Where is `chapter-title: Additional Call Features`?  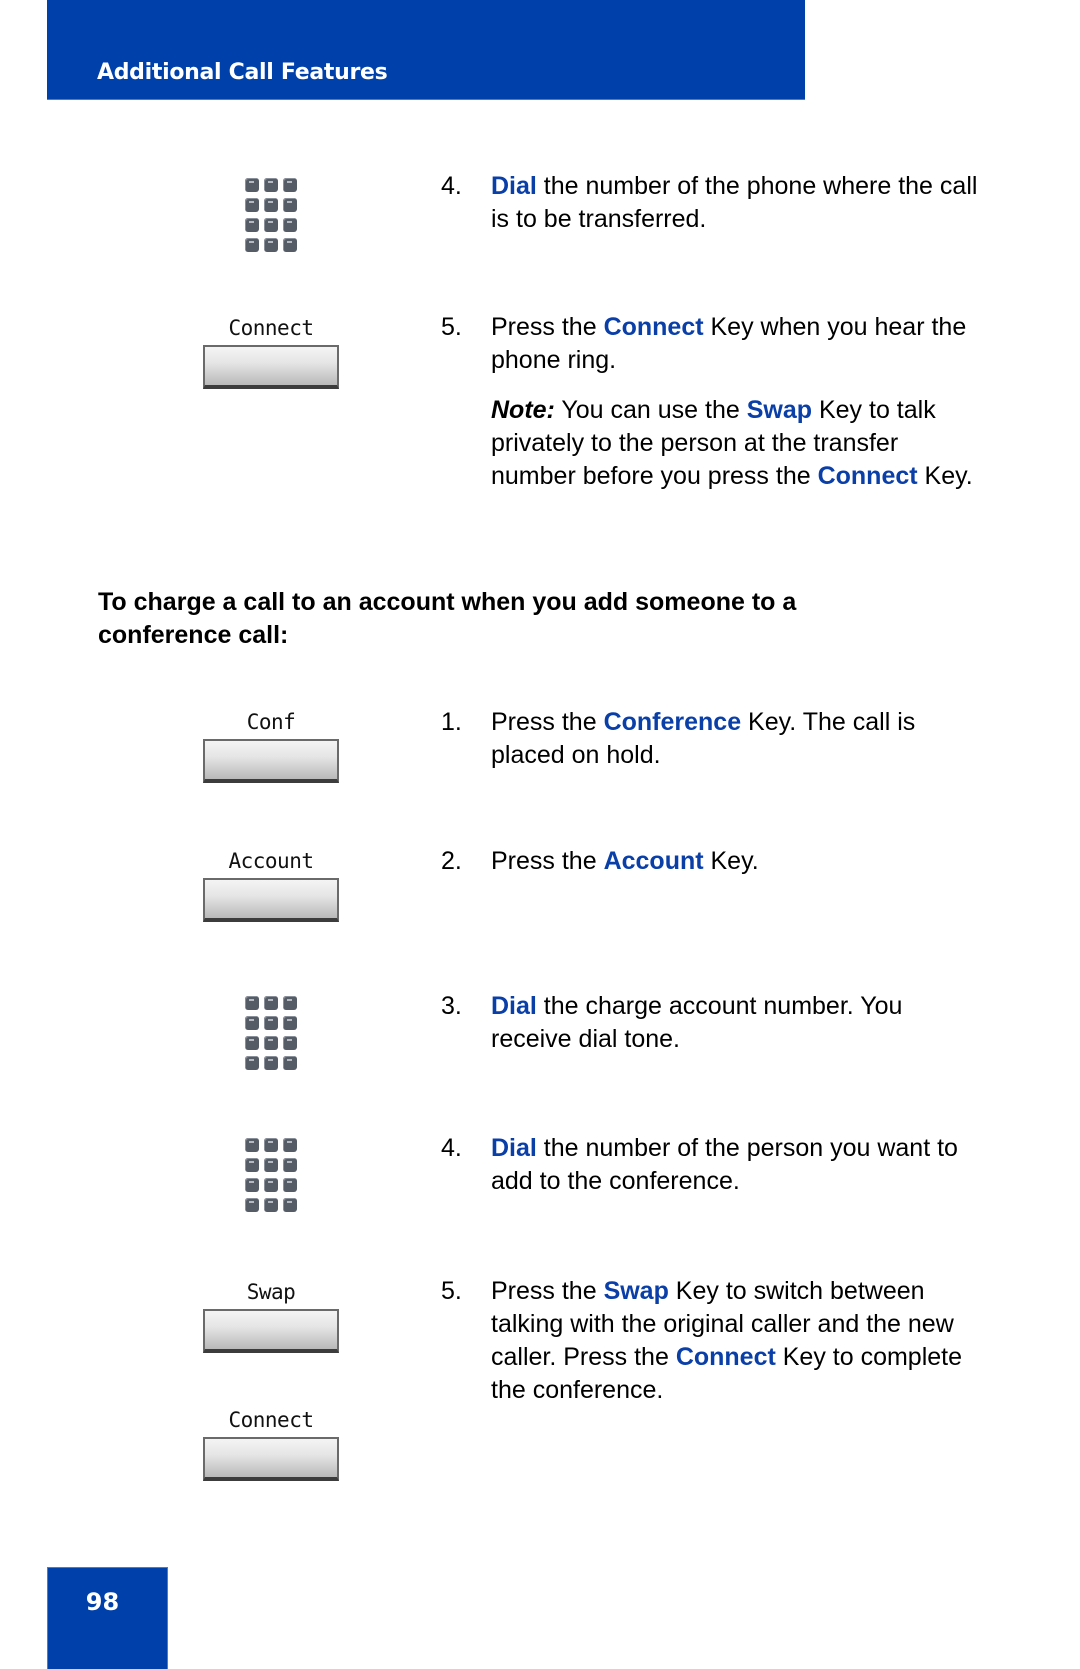 chapter-title: Additional Call Features is located at coordinates (242, 72).